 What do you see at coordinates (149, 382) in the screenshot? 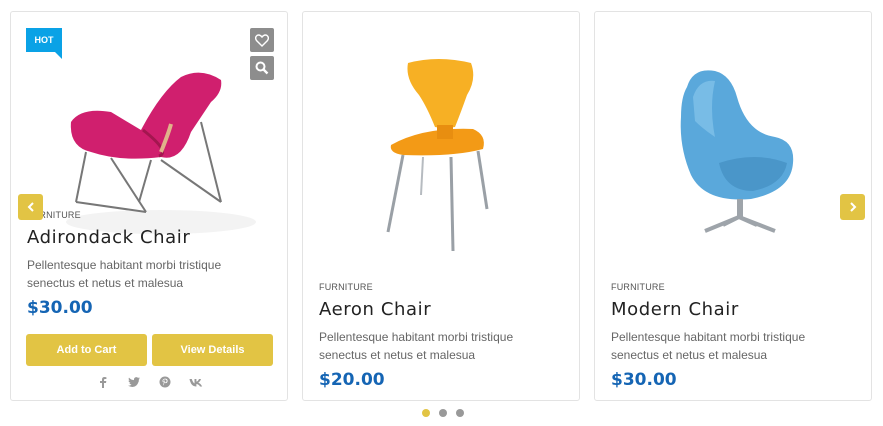
I see `social-share` at bounding box center [149, 382].